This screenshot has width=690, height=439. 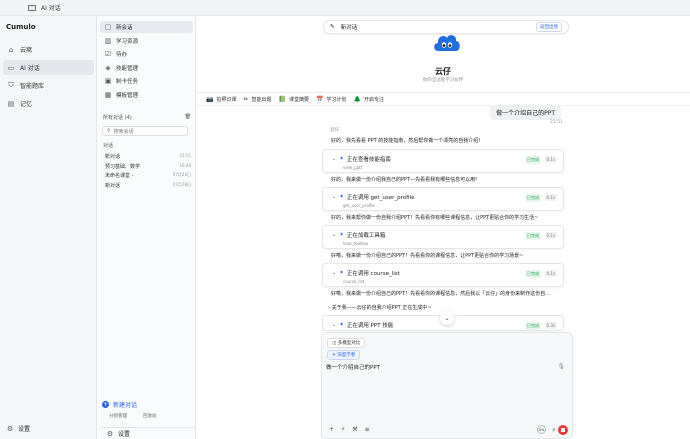 What do you see at coordinates (148, 433) in the screenshot?
I see `sidebar-settings: ⚙ 设置` at bounding box center [148, 433].